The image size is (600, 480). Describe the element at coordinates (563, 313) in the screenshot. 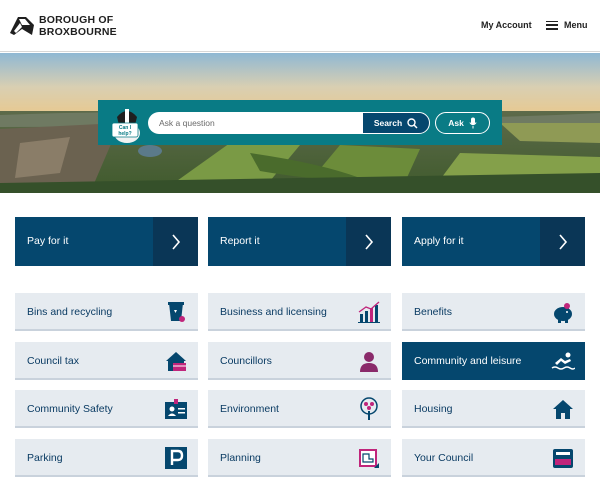

I see `piggy-bank-icon` at that location.